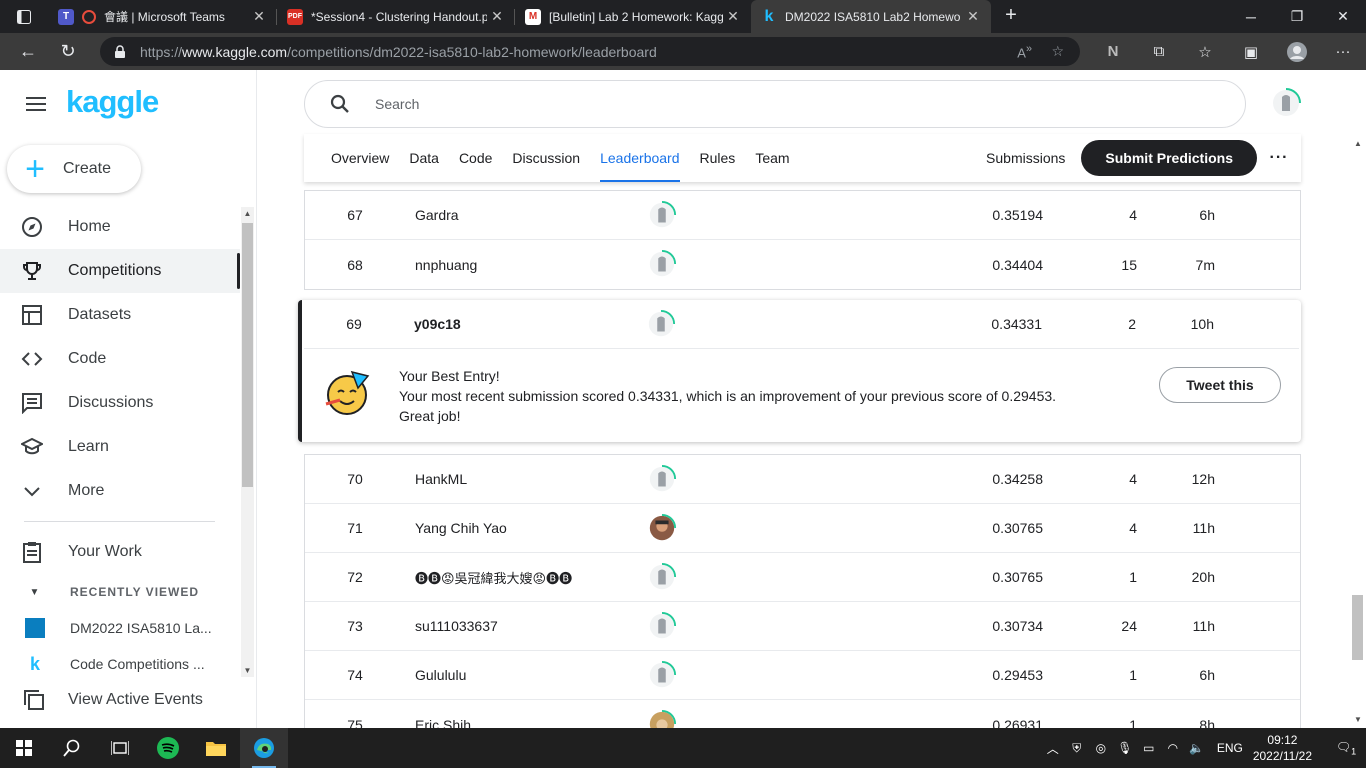  Describe the element at coordinates (1251, 52) in the screenshot. I see `collections-icon: ▣` at that location.